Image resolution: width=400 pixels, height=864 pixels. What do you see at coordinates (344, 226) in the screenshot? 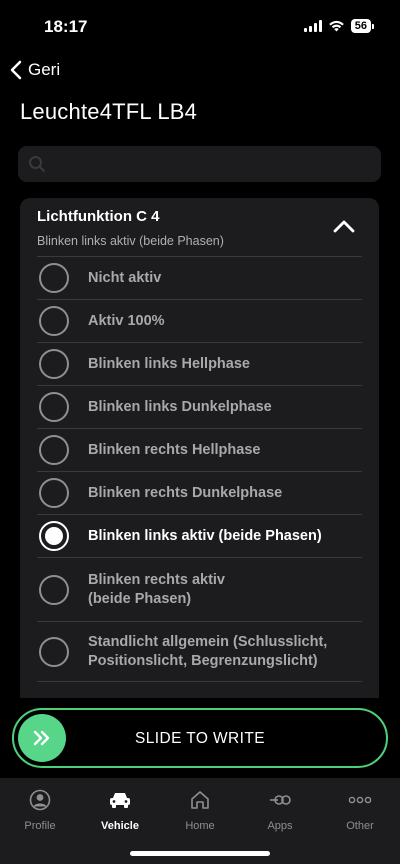
I see `chevron-up-icon` at bounding box center [344, 226].